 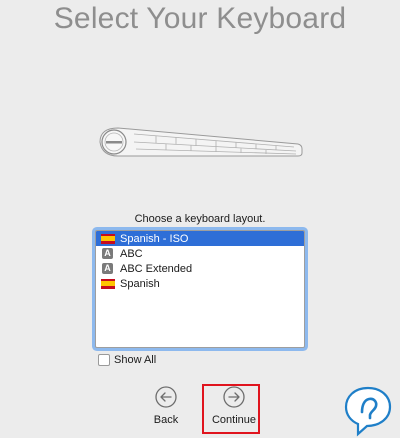 What do you see at coordinates (104, 360) in the screenshot?
I see `checkbox-box` at bounding box center [104, 360].